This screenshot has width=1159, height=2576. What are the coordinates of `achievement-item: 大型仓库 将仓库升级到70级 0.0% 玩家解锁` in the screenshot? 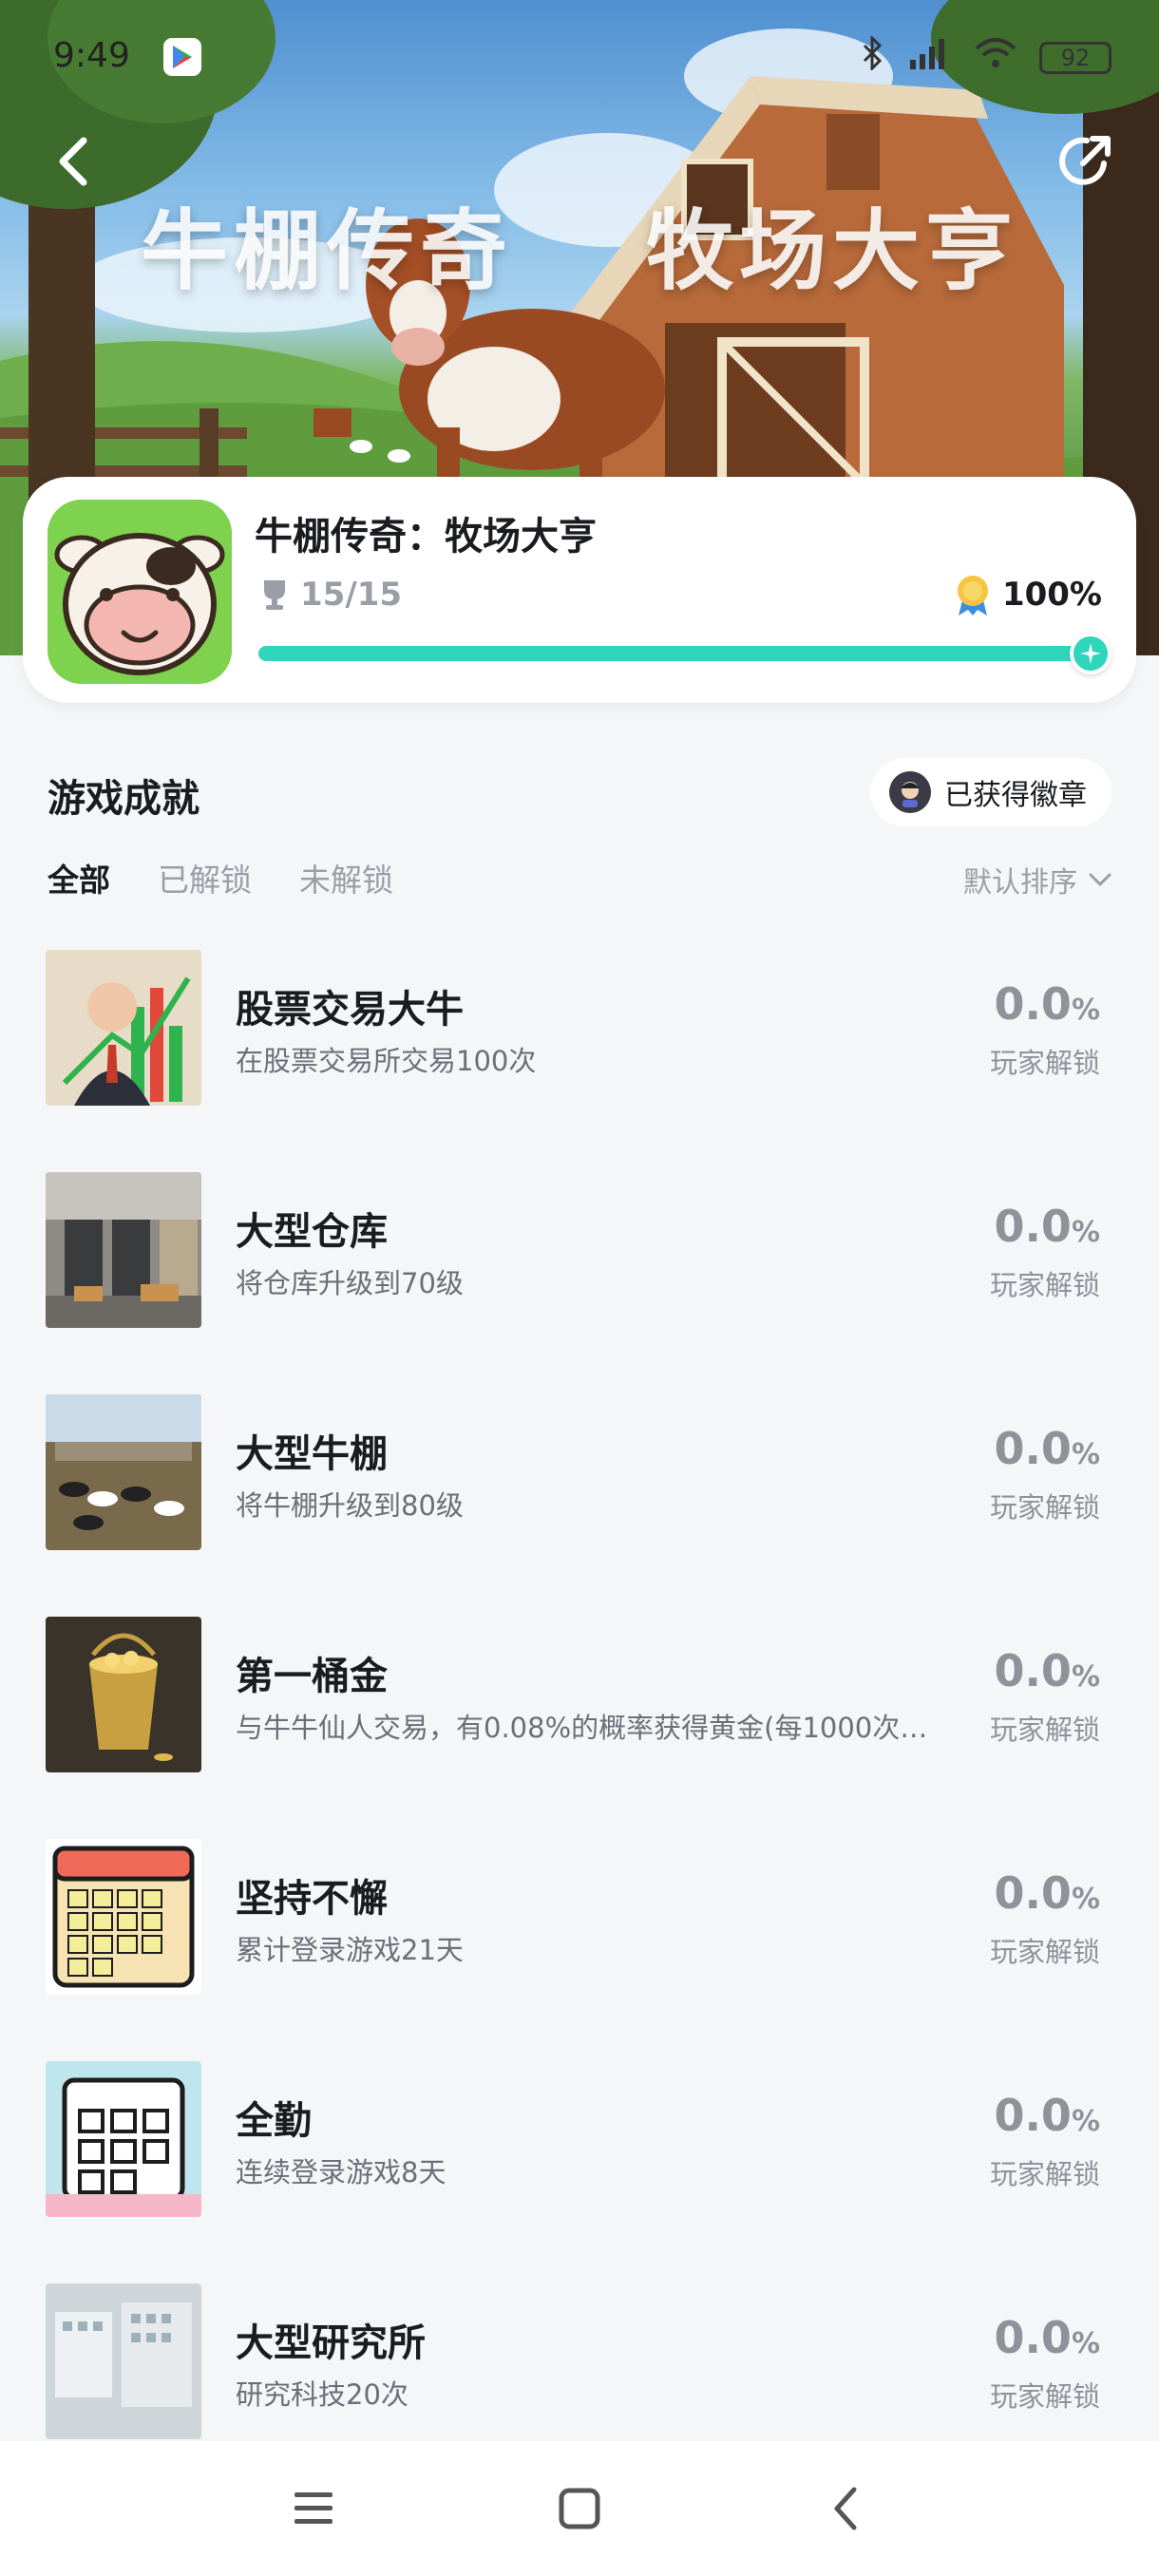 It's located at (579, 1283).